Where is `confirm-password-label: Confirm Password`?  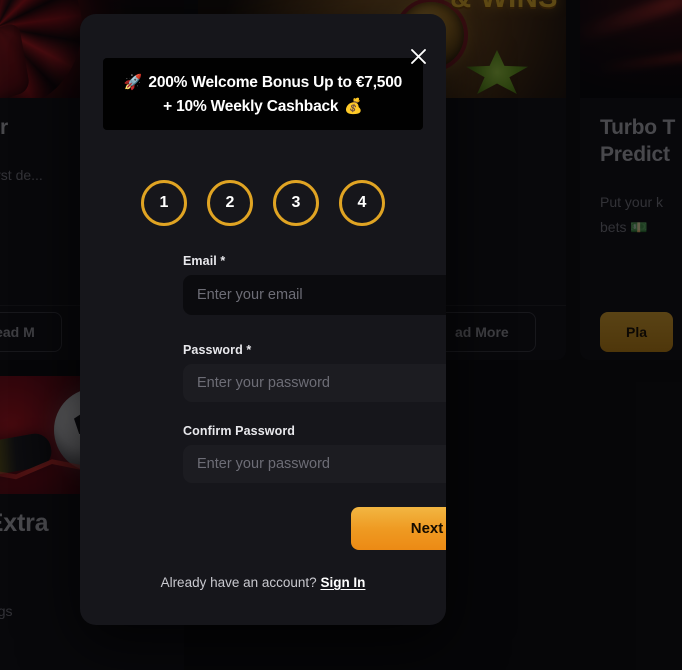
confirm-password-label: Confirm Password is located at coordinates (239, 431).